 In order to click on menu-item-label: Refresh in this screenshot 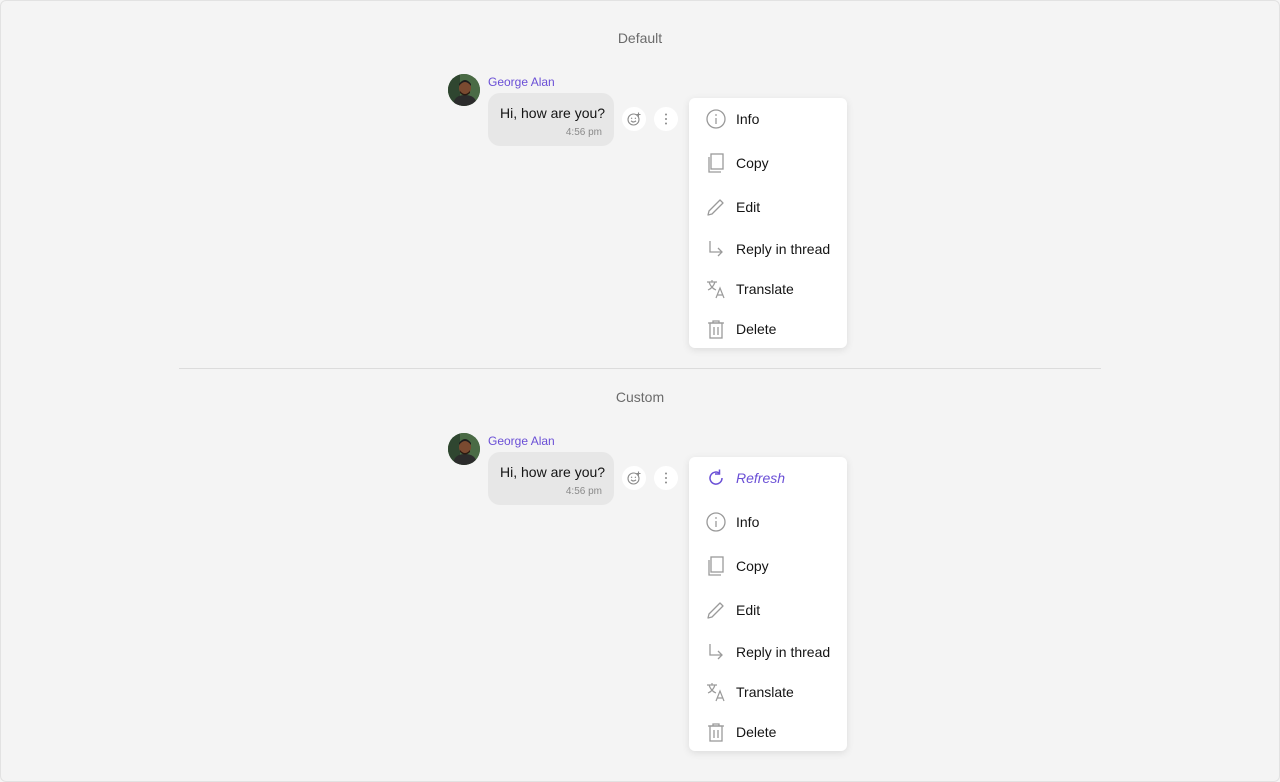, I will do `click(761, 478)`.